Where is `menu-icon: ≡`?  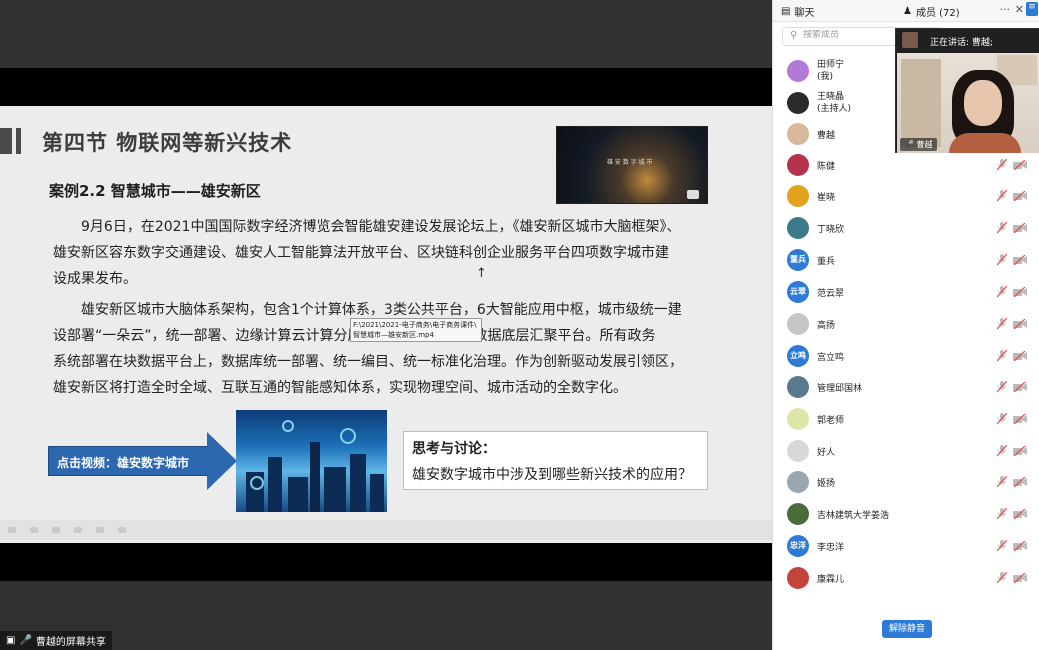 menu-icon: ≡ is located at coordinates (1032, 9).